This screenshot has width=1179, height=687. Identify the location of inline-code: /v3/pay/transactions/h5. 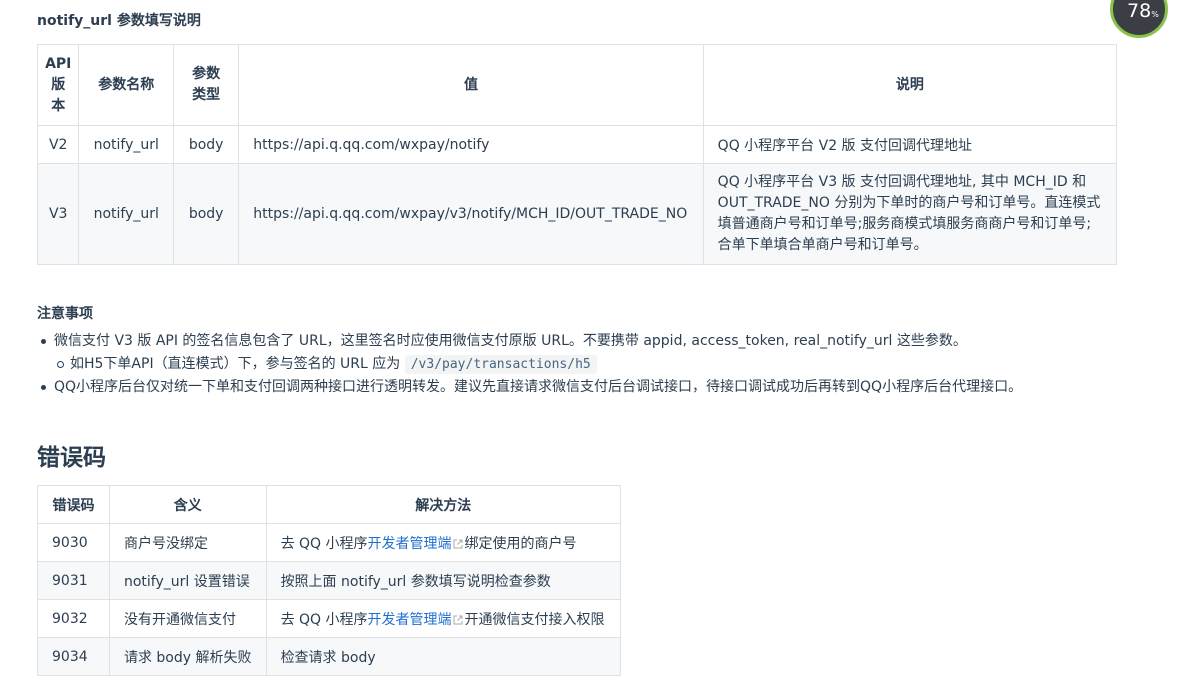
(500, 364).